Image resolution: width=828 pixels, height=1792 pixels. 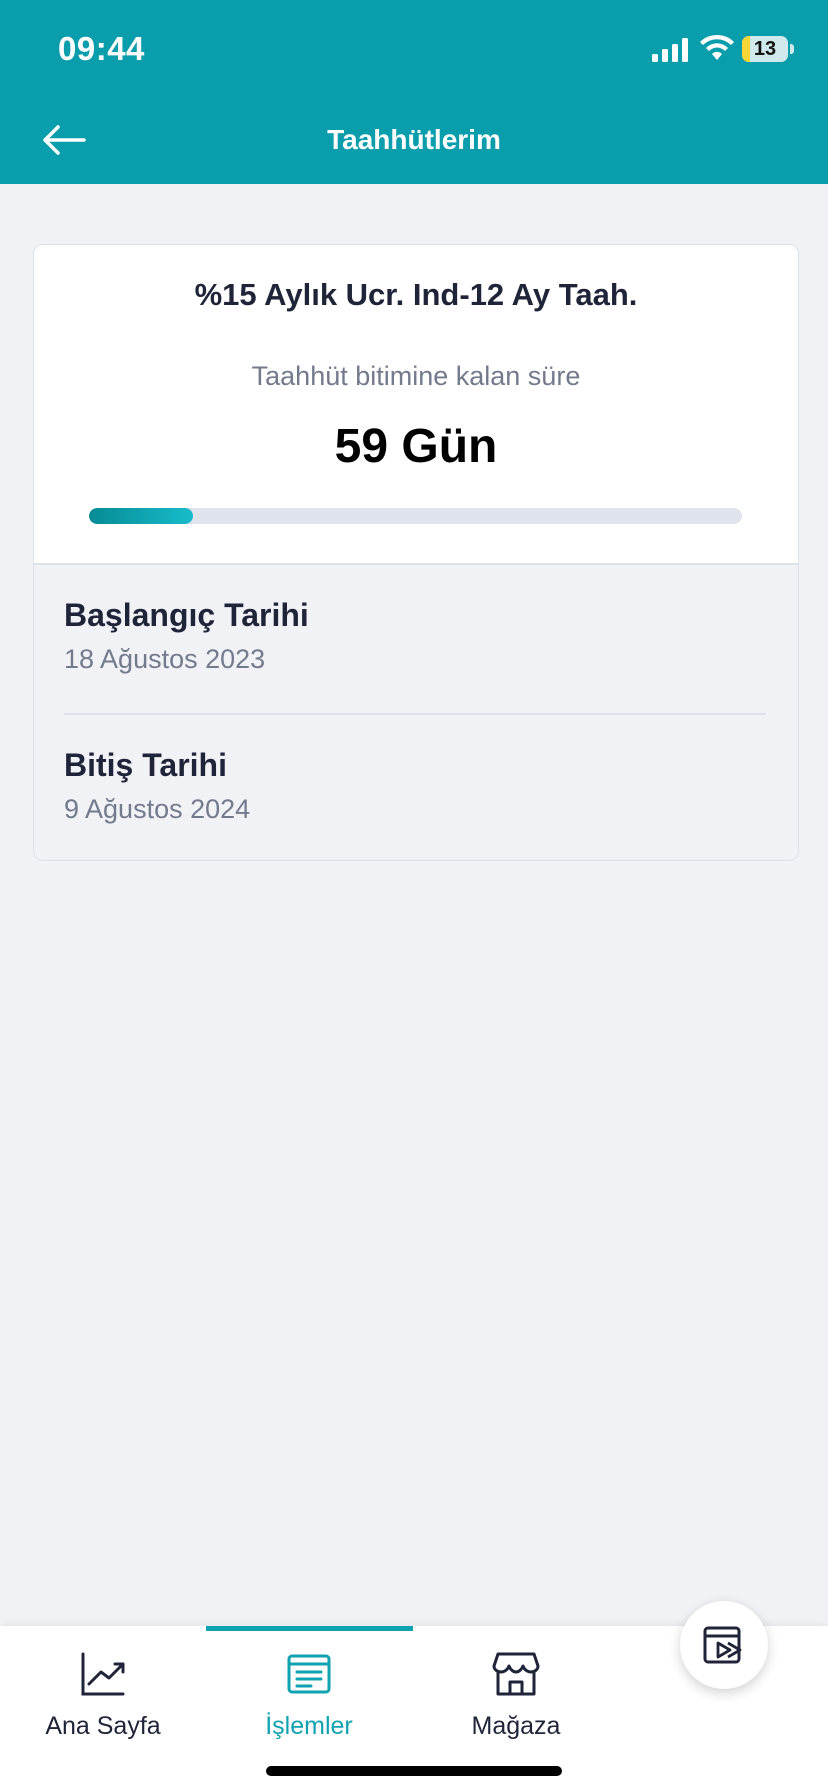 I want to click on start-date-label: Başlangıç Tarihi, so click(x=186, y=615).